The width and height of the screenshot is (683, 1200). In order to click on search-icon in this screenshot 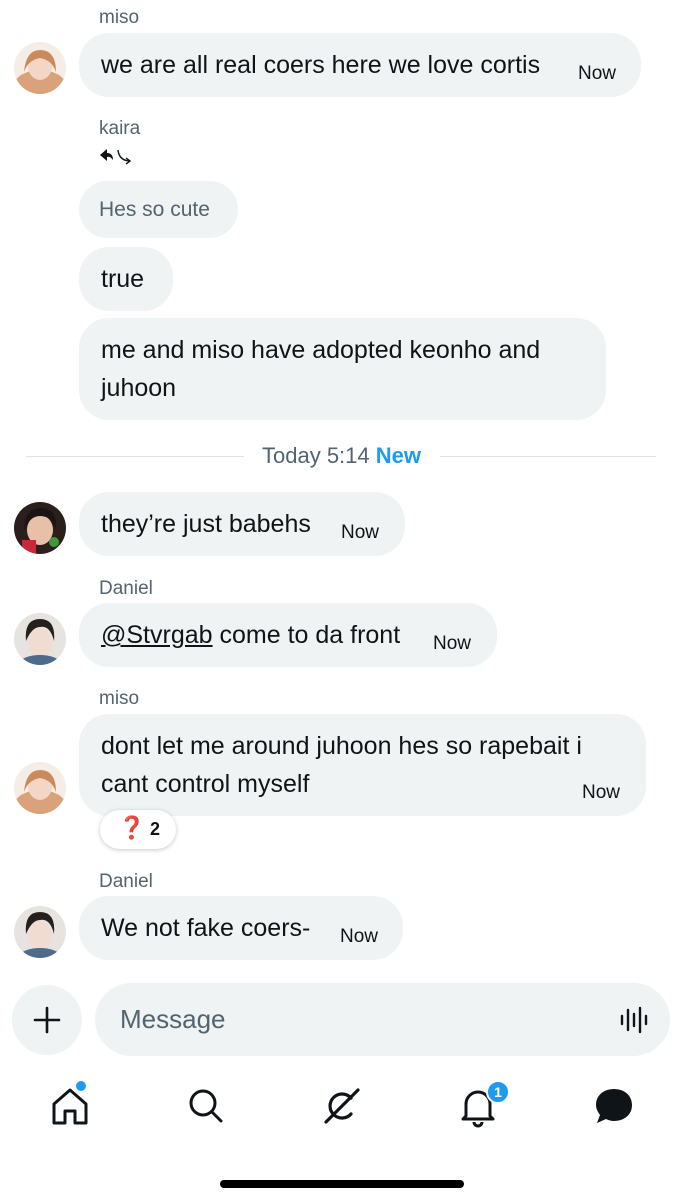, I will do `click(206, 1106)`.